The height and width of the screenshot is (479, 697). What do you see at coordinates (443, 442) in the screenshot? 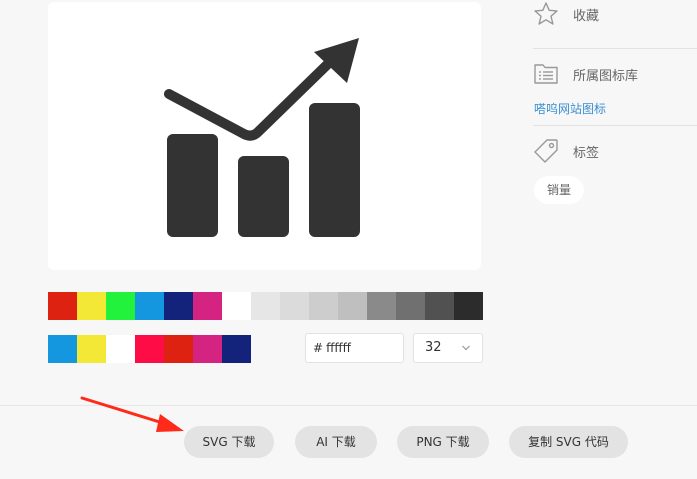
I see `png-download-button: PNG 下载` at bounding box center [443, 442].